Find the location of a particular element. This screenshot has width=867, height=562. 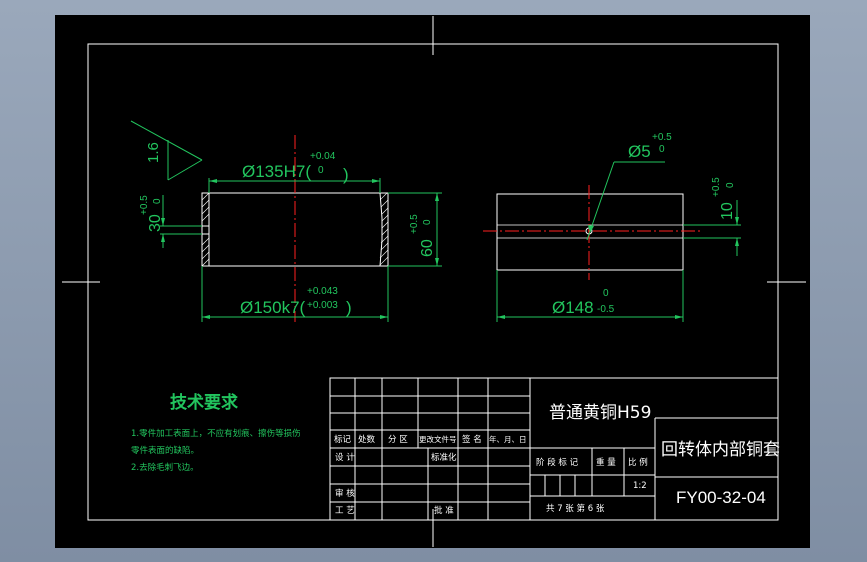

dim-inner-close: ) is located at coordinates (346, 174).